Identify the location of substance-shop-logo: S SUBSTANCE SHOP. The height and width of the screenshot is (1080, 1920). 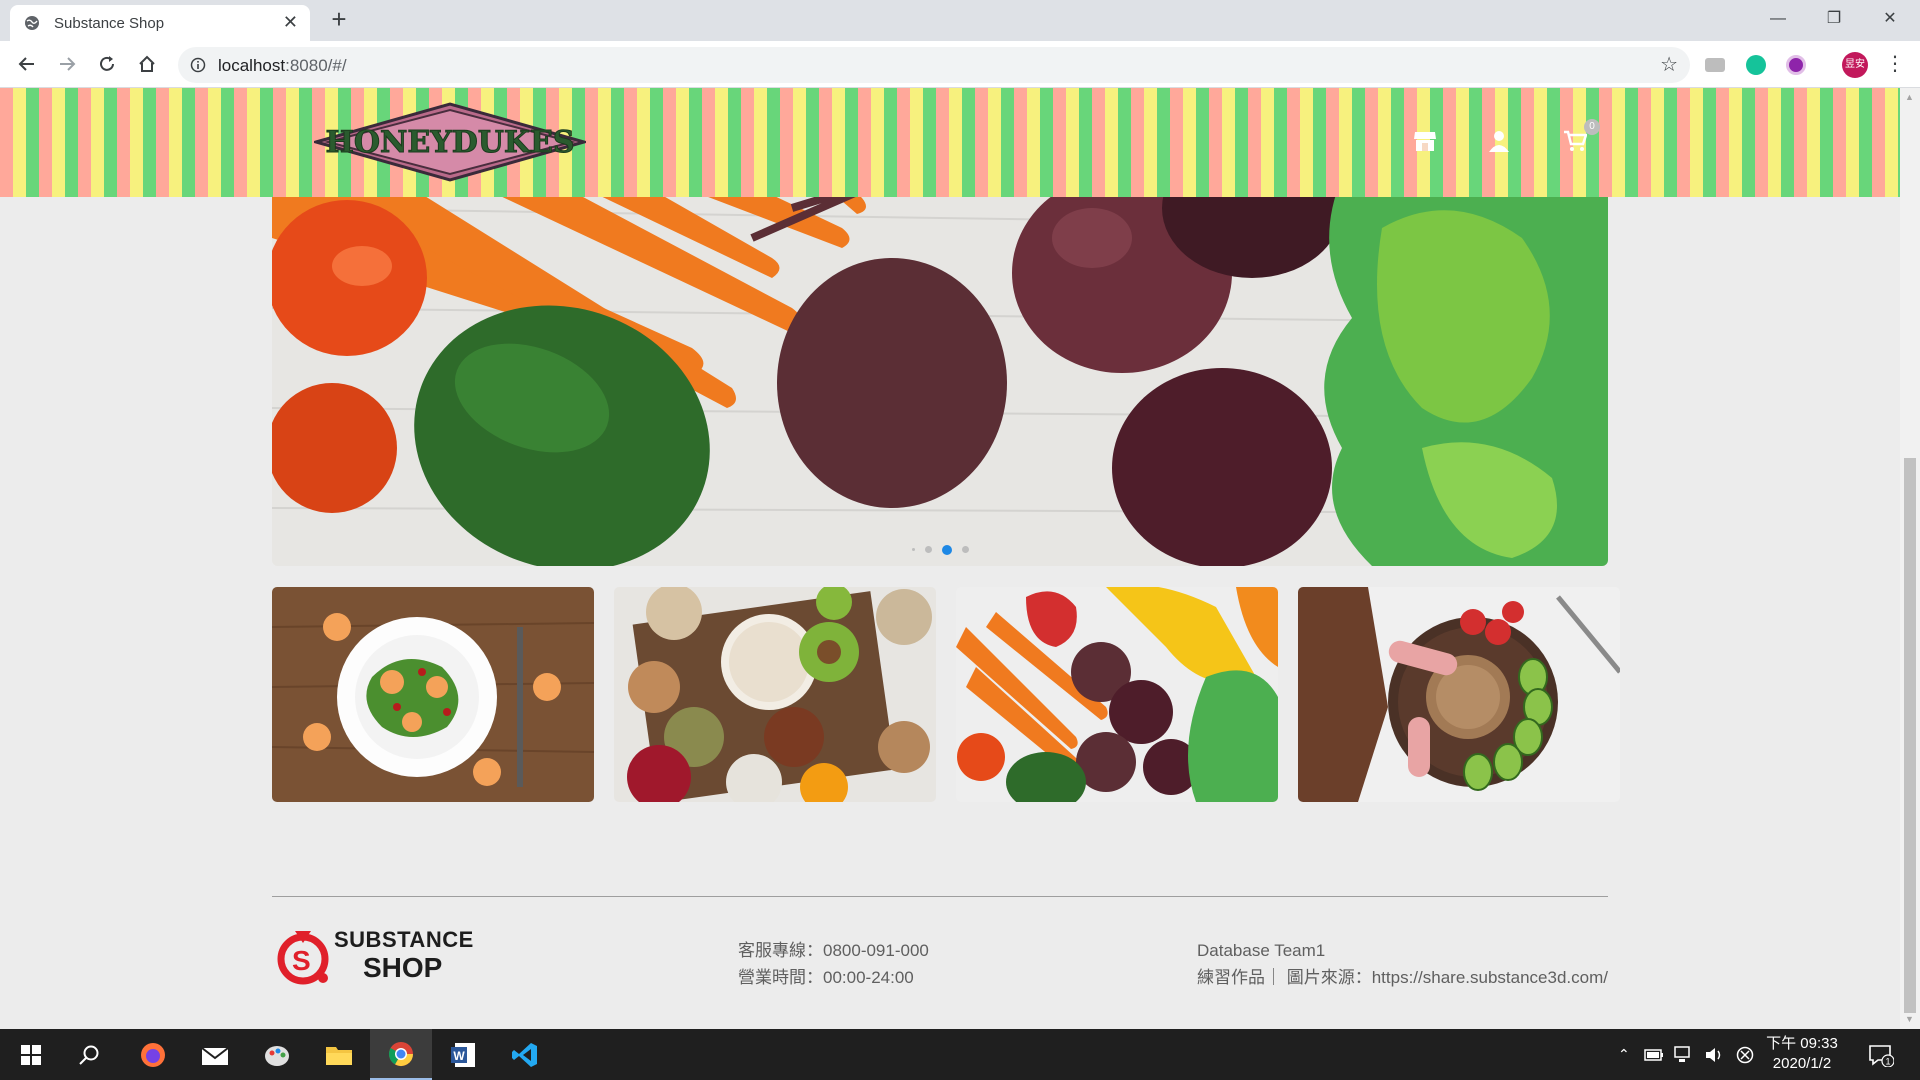
(378, 955).